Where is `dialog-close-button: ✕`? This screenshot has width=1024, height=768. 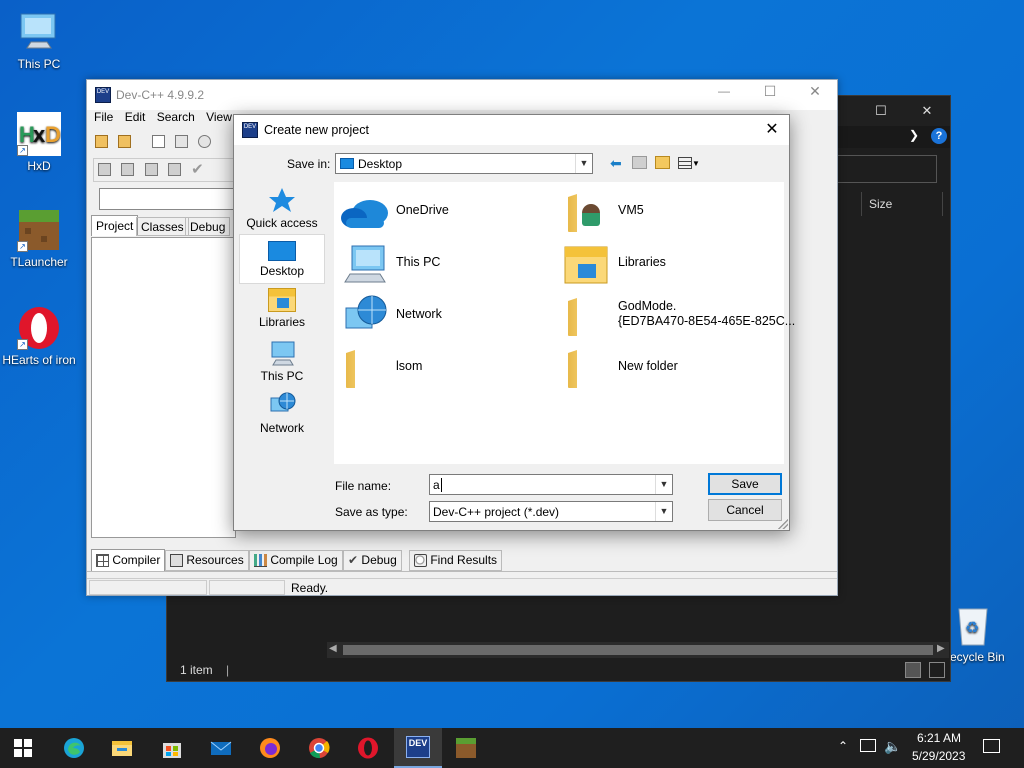
dialog-close-button: ✕ is located at coordinates (772, 129).